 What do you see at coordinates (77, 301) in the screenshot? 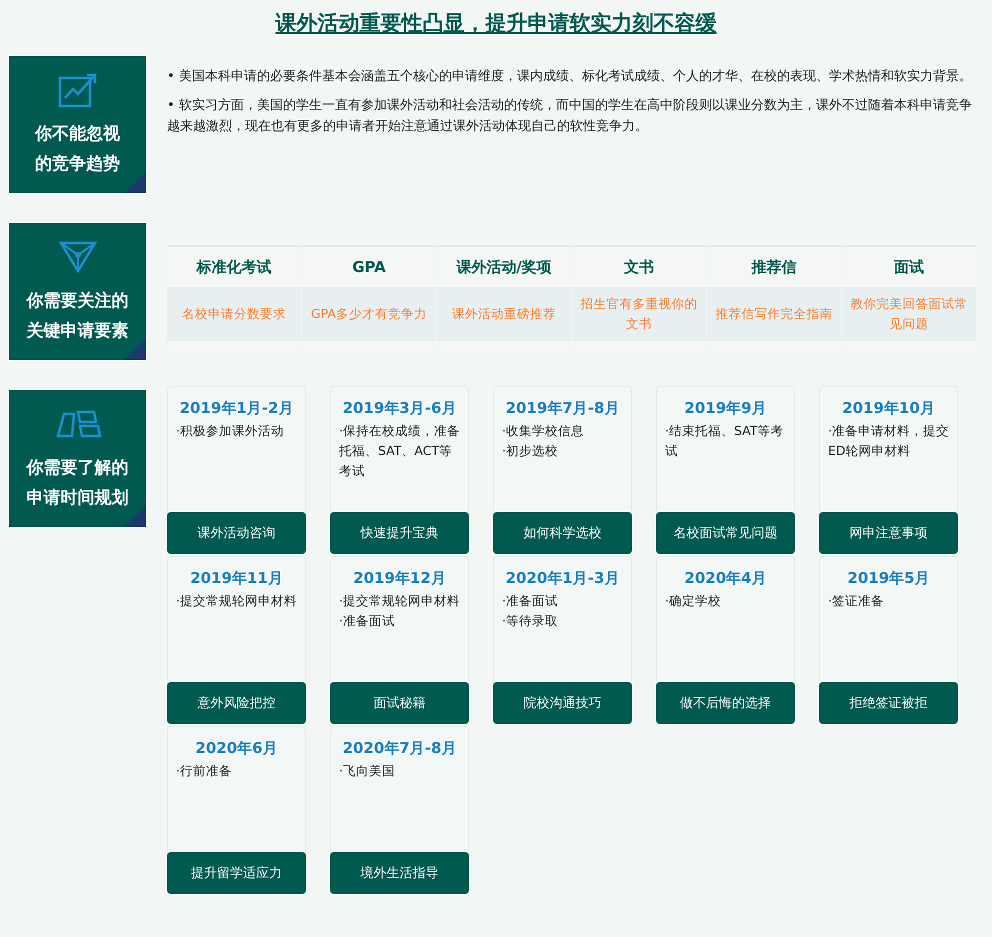
I see `badge-title: 你需要关注的` at bounding box center [77, 301].